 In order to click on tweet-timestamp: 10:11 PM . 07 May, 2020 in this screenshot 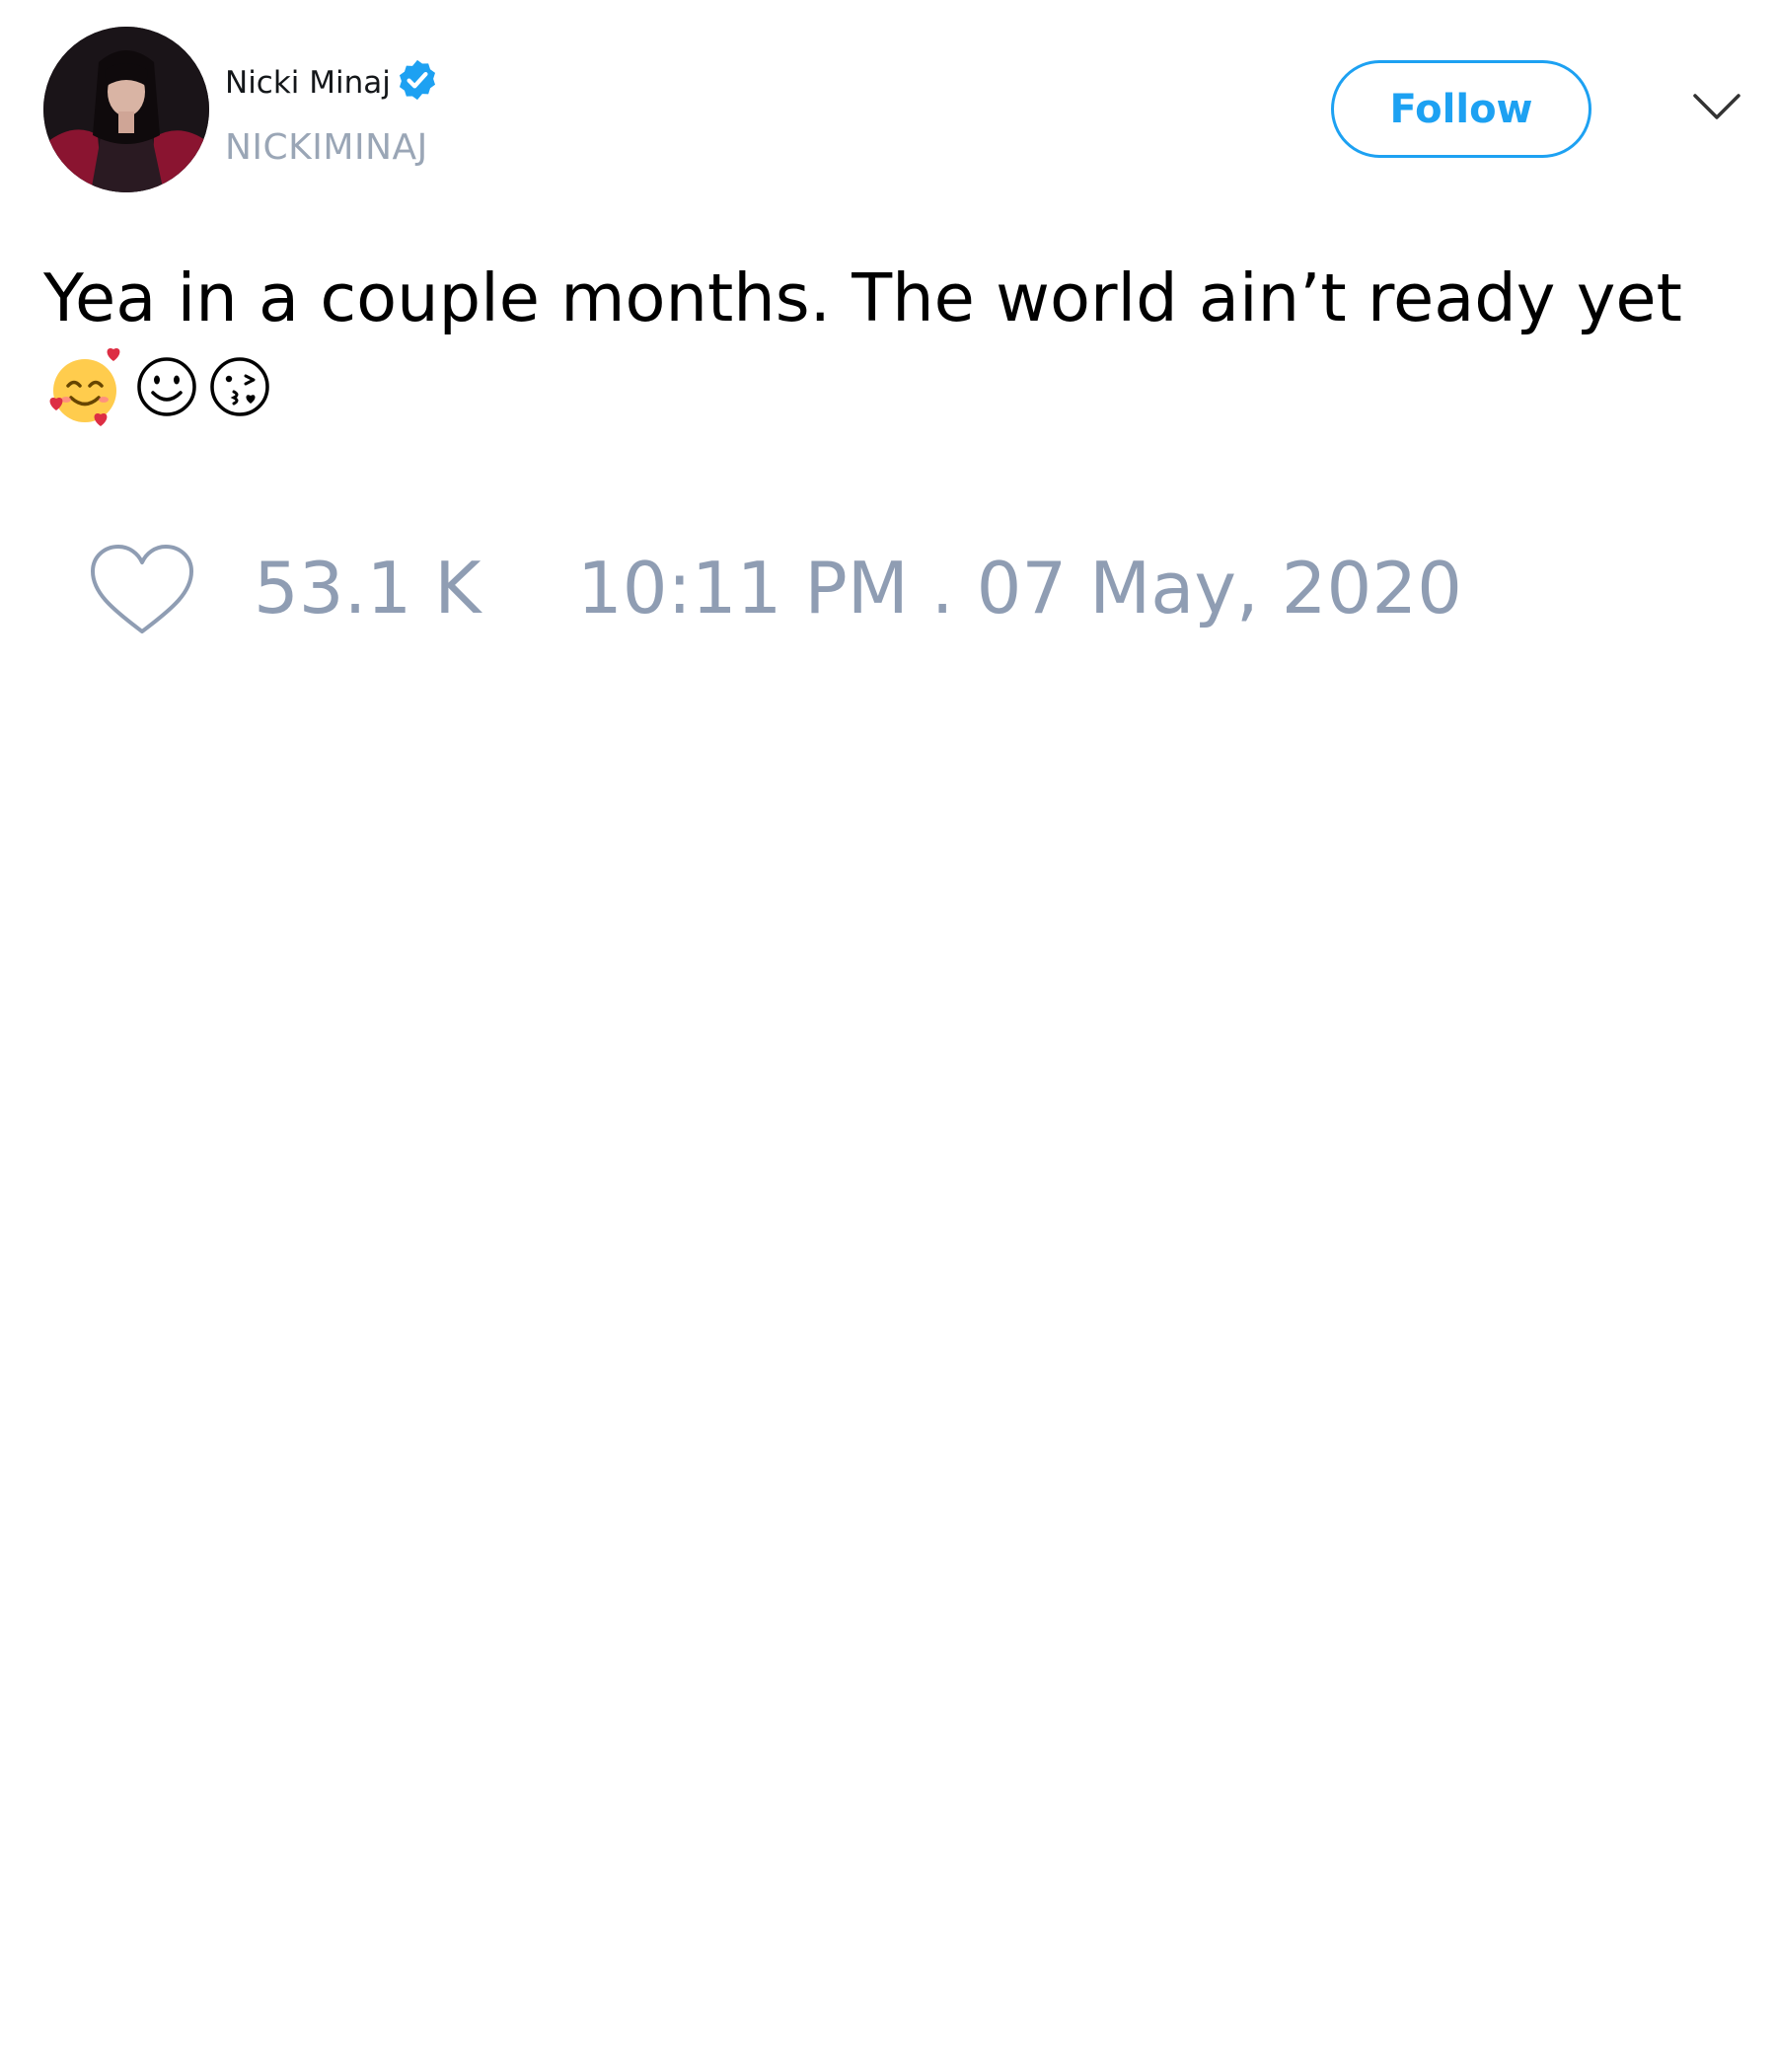, I will do `click(1020, 588)`.